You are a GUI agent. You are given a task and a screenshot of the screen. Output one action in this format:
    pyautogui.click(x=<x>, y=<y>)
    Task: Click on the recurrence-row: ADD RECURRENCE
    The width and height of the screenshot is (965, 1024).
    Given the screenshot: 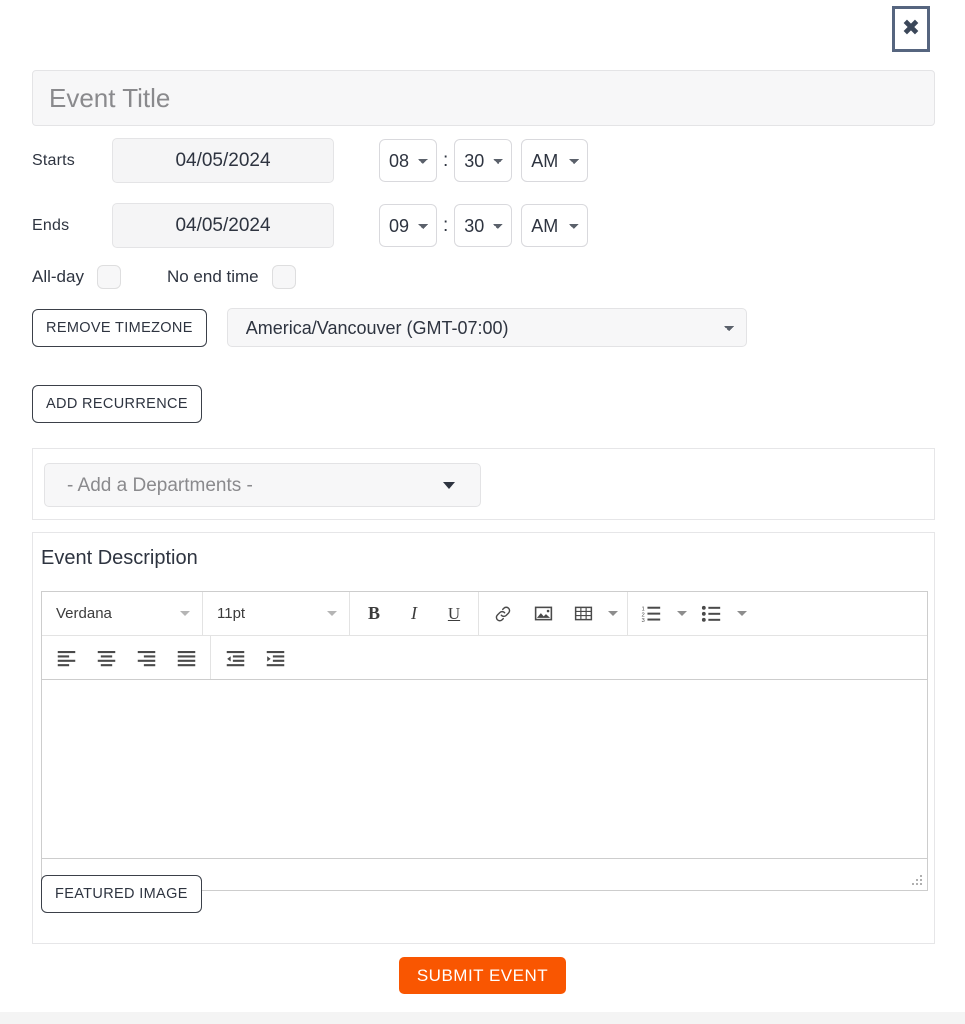 What is the action you would take?
    pyautogui.click(x=117, y=404)
    